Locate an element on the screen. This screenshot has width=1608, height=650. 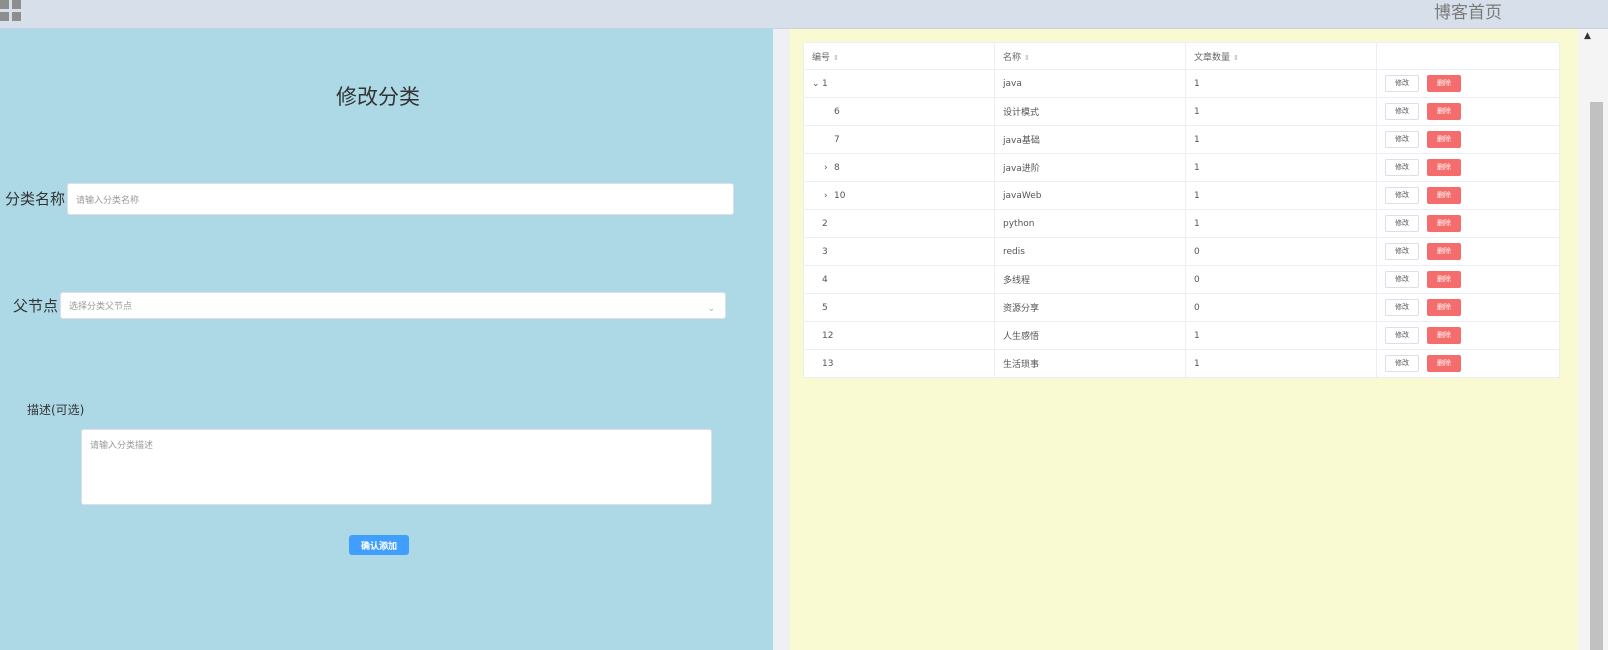
table-row: 12 人生感悟 1 修改 删除 is located at coordinates (1181, 335).